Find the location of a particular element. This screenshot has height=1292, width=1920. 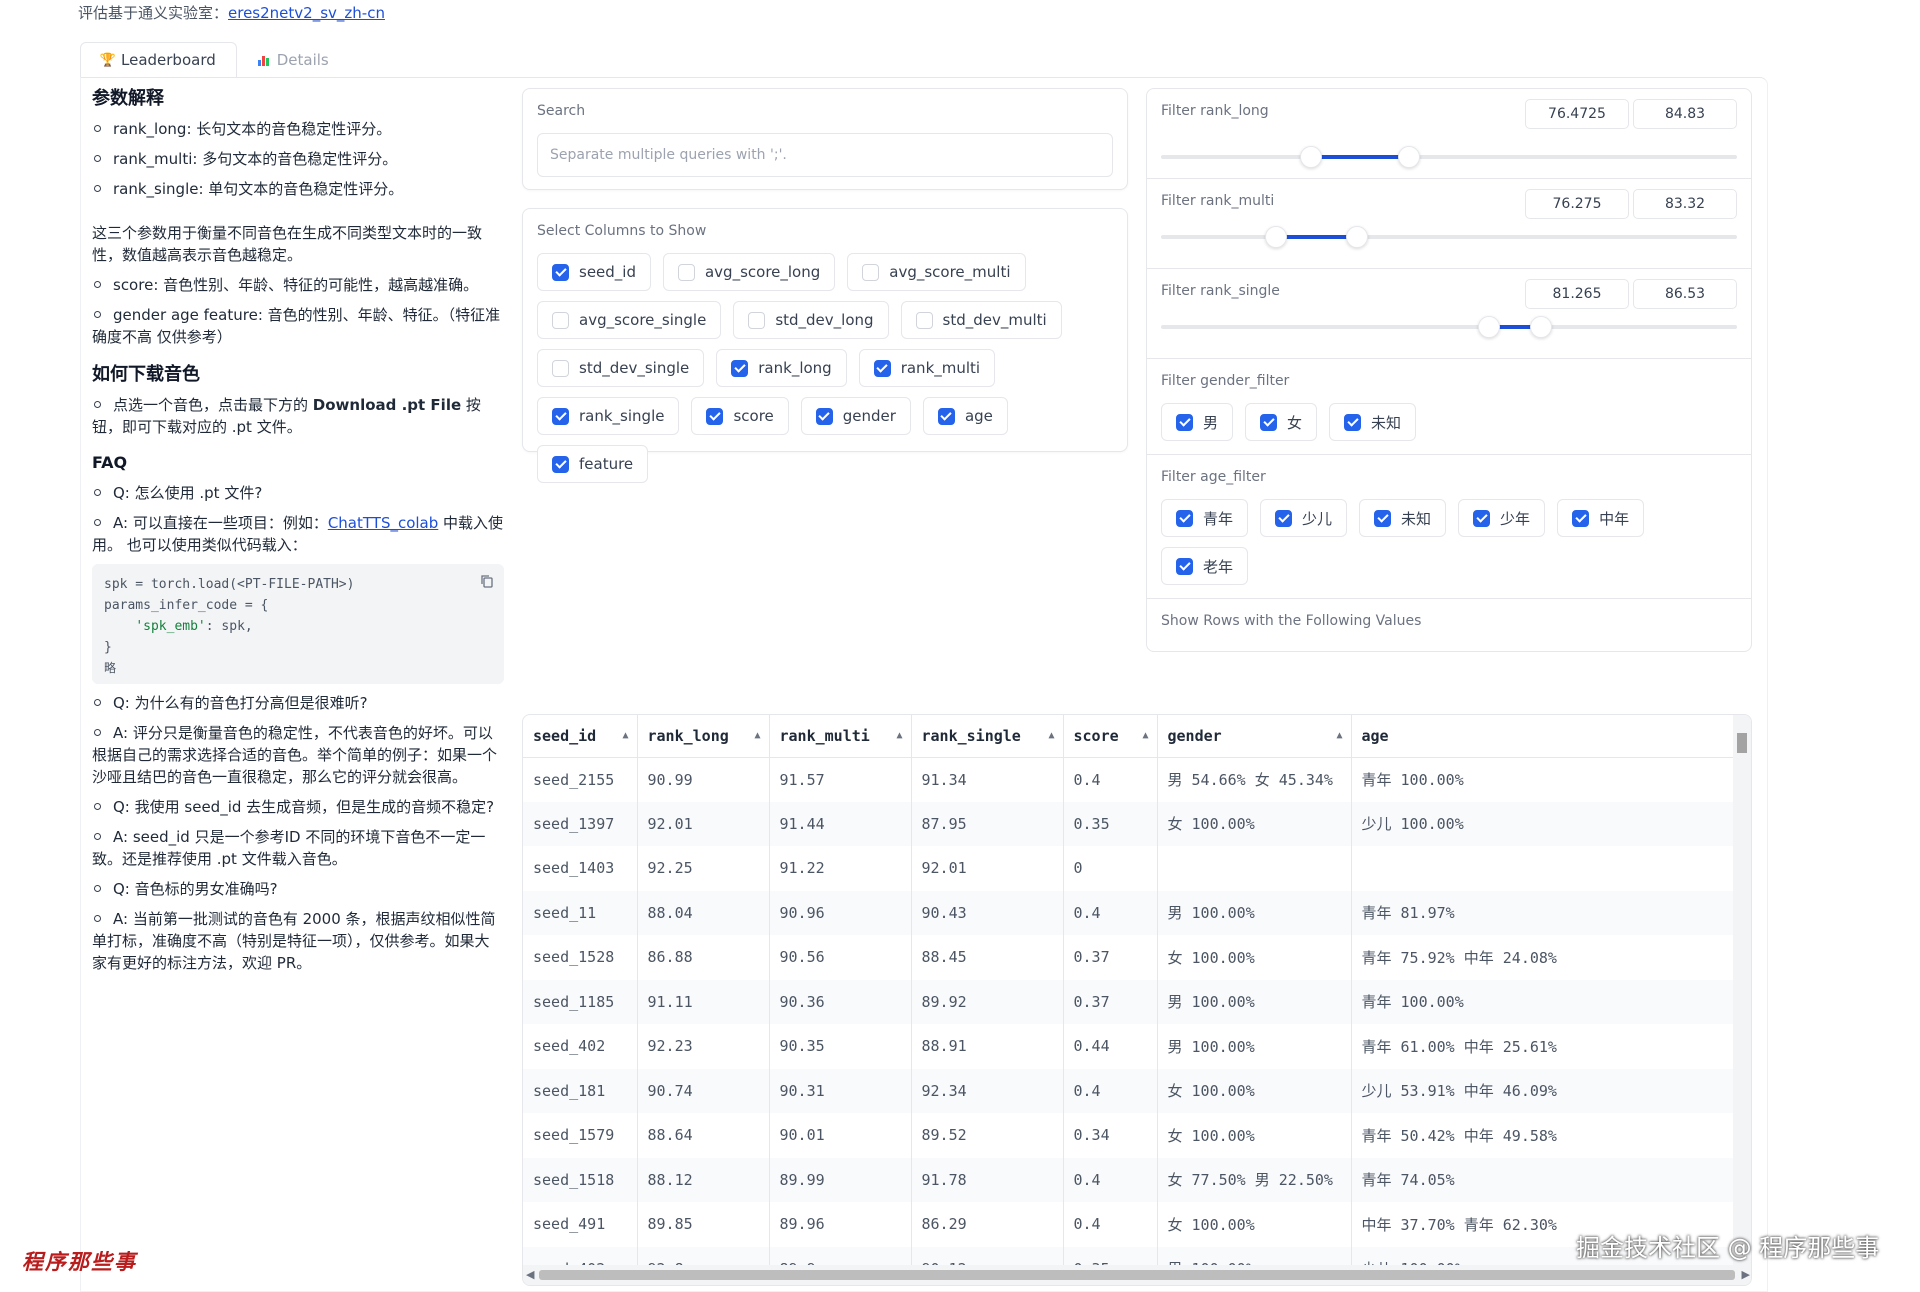

table-cell: 女 77.50% 男 22.50% is located at coordinates (1254, 1179).